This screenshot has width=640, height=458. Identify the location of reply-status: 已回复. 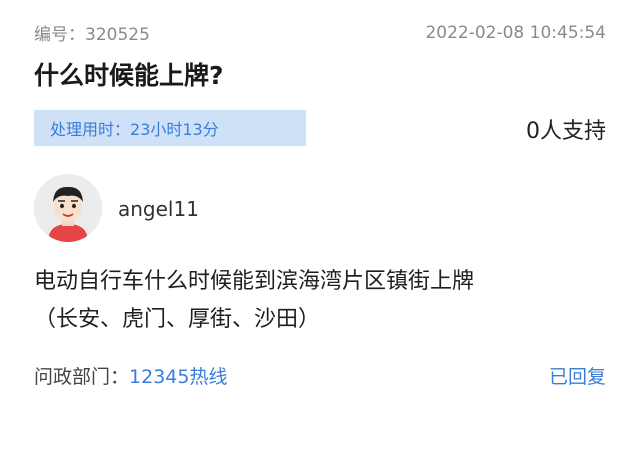
(577, 375).